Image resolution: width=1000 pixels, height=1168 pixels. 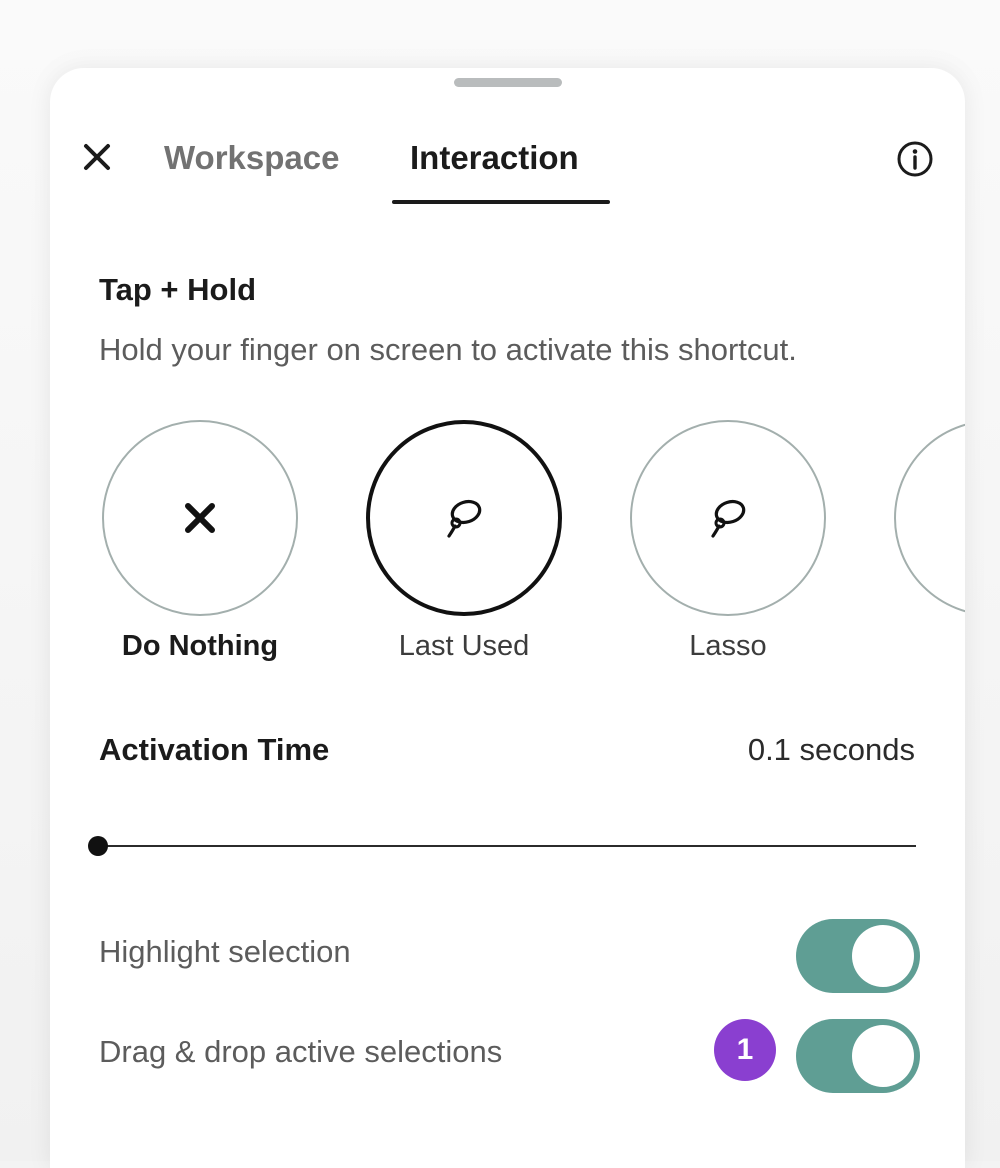 I want to click on info-icon, so click(x=915, y=159).